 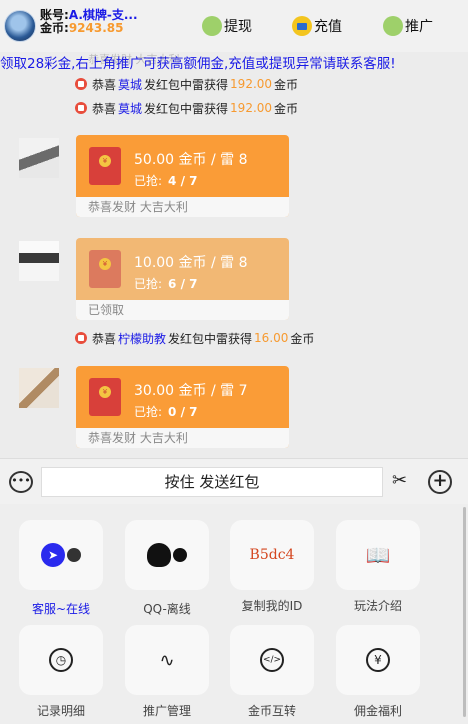 I want to click on pulse-icon: ∿, so click(x=167, y=660).